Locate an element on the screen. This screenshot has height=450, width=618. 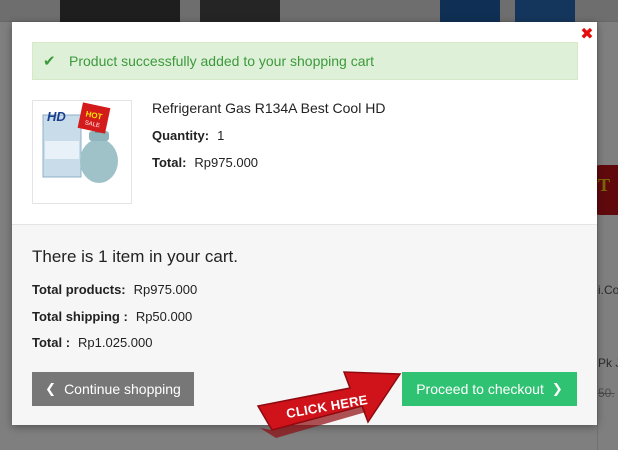
product-total-value: Rp975.000 is located at coordinates (226, 162).